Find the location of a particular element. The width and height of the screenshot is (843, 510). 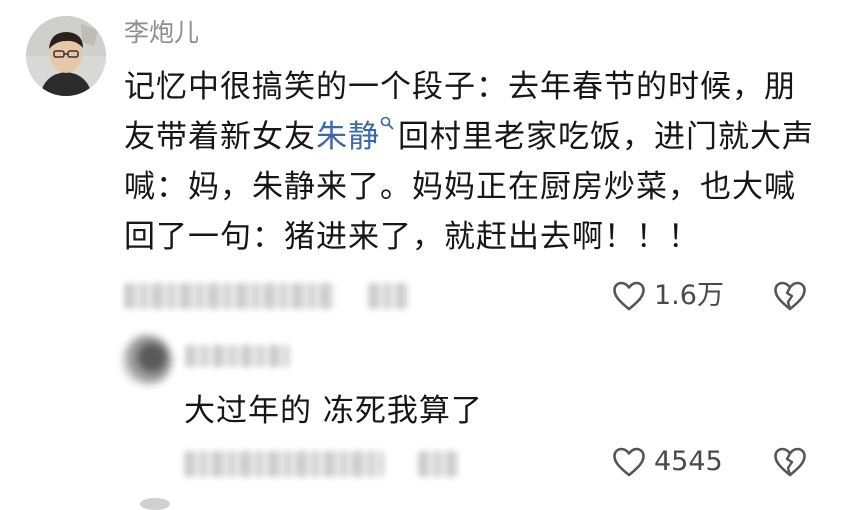

reply-like-button: 4545 is located at coordinates (667, 462).